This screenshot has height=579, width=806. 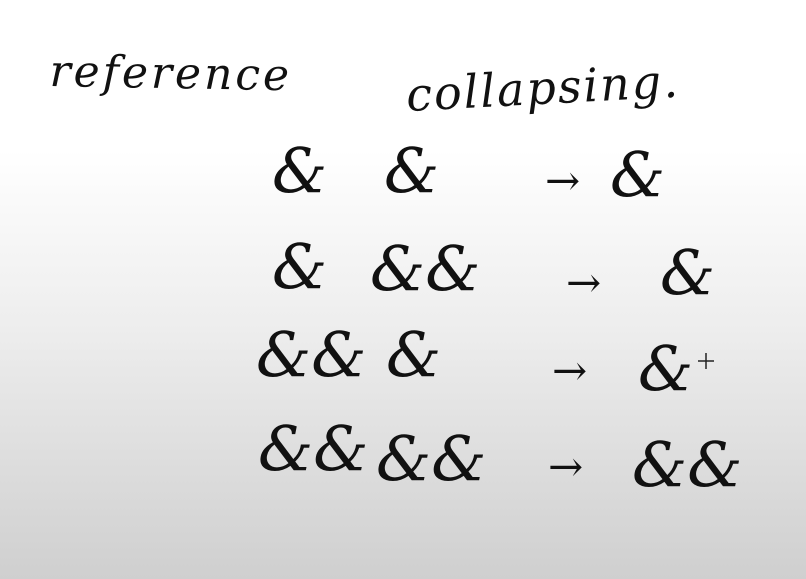 What do you see at coordinates (300, 266) in the screenshot?
I see `row2-left-ref: &` at bounding box center [300, 266].